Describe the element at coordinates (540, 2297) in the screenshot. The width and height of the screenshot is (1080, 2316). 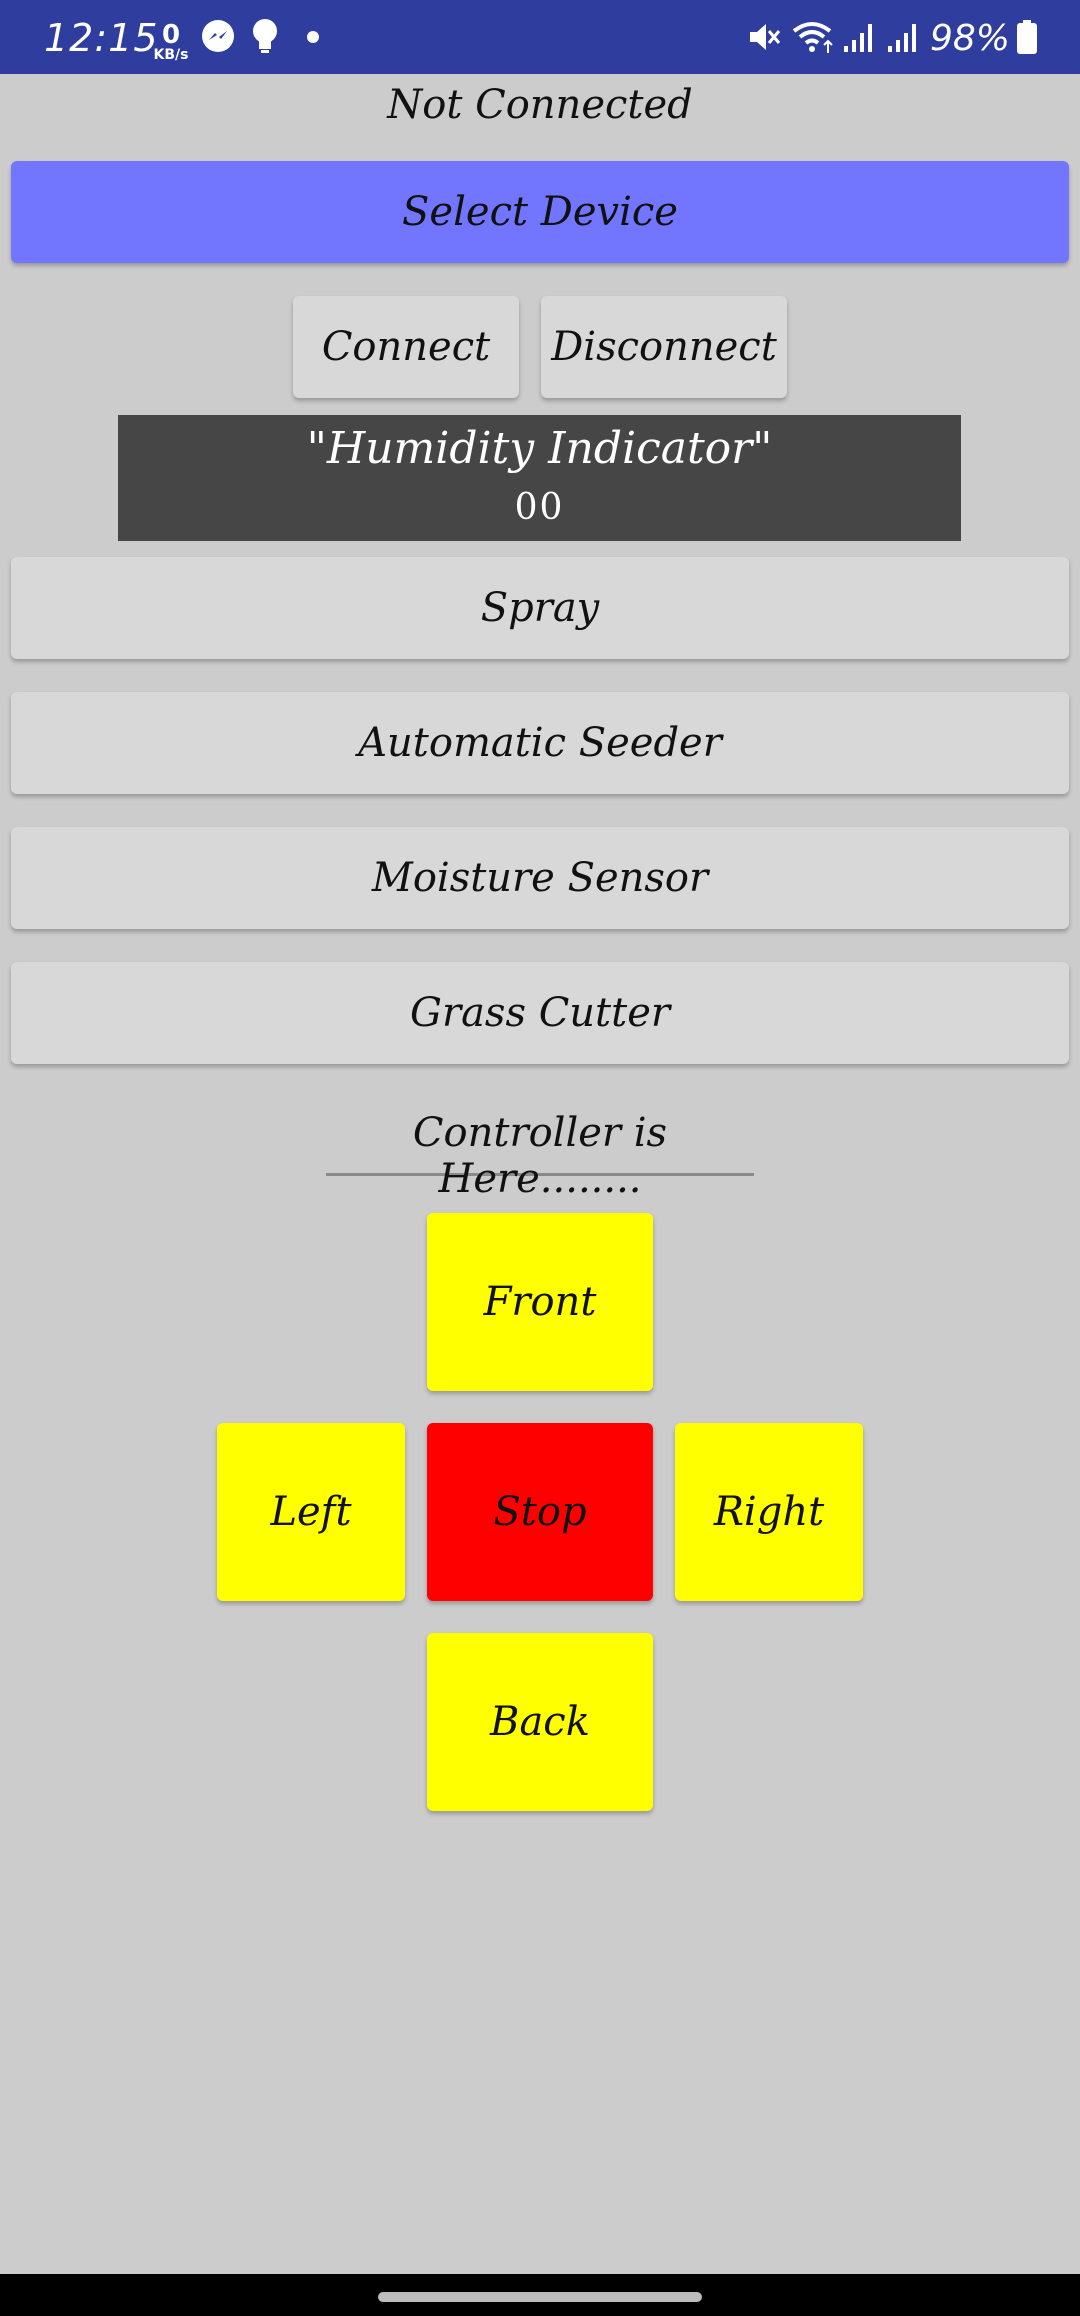
I see `home-gesture-handle` at that location.